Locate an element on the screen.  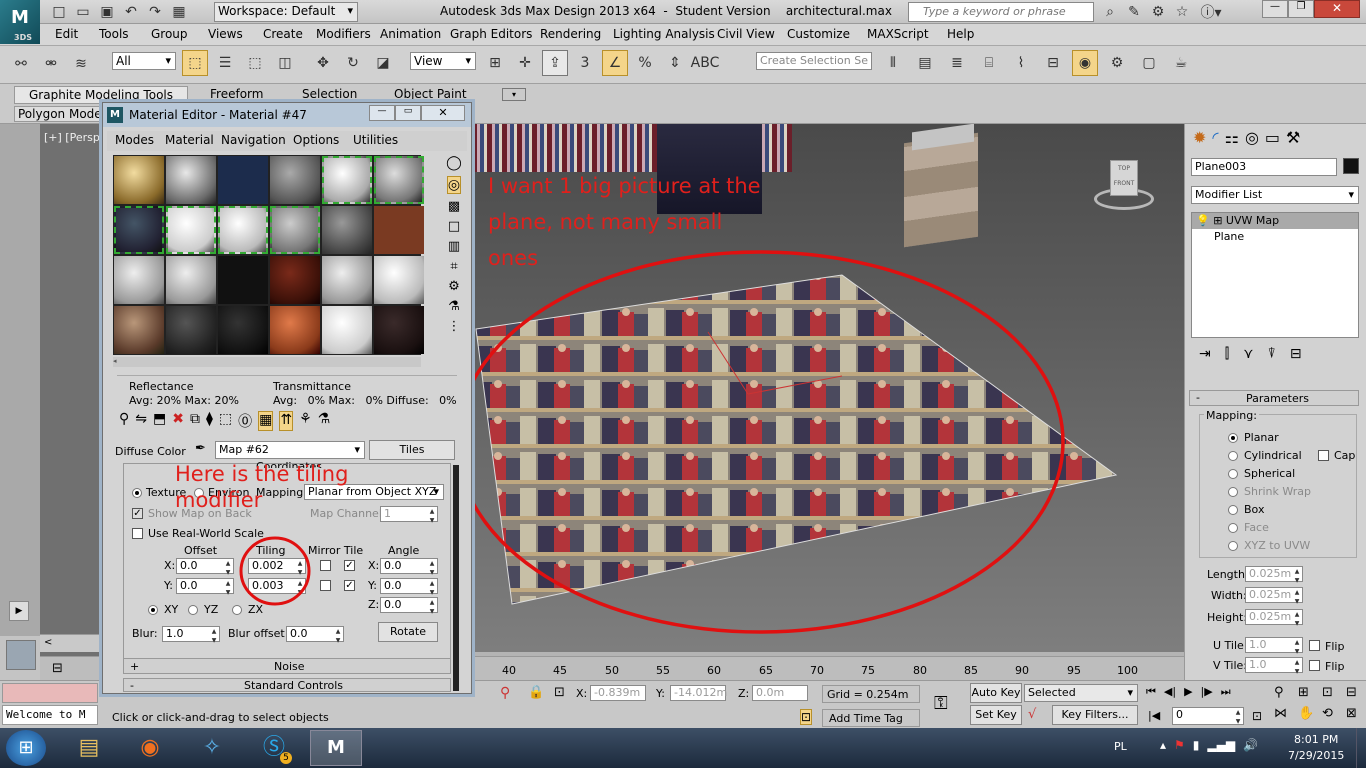
modify-tab-icon: ◜ is located at coordinates (1215, 137).